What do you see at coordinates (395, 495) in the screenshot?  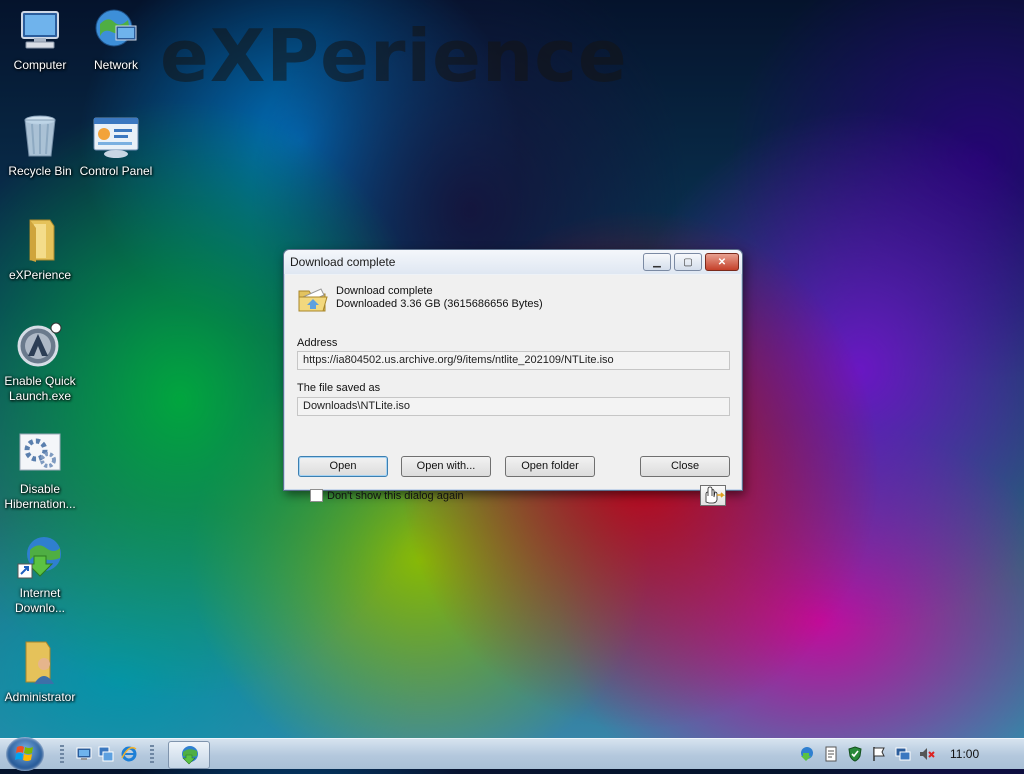 I see `dont-show-again-label: Don't show this dialog again` at bounding box center [395, 495].